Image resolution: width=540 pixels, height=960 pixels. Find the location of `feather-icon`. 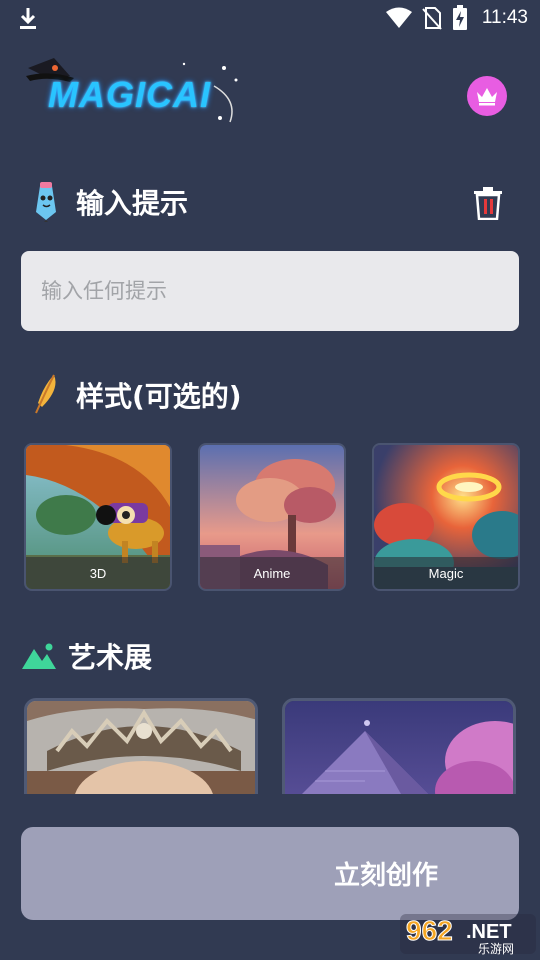

feather-icon is located at coordinates (45, 394).